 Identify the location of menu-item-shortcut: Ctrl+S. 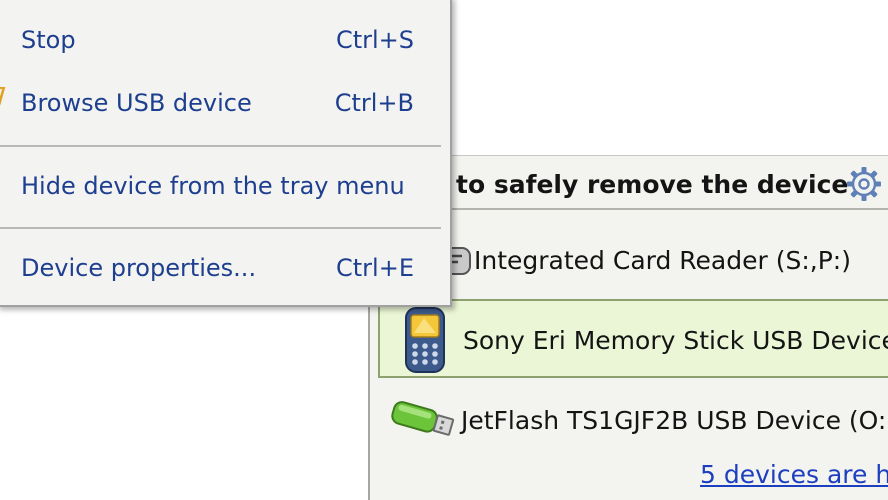
(374, 40).